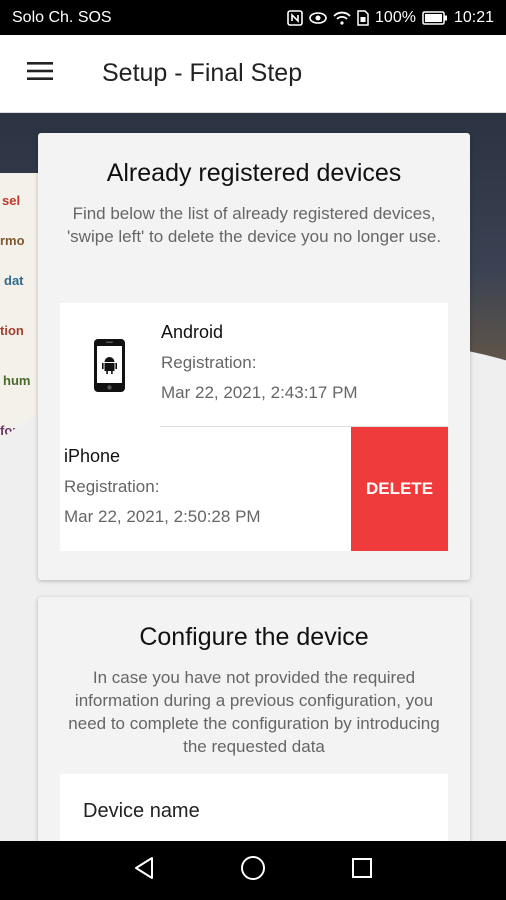 The height and width of the screenshot is (900, 506). I want to click on nfc-icon, so click(295, 17).